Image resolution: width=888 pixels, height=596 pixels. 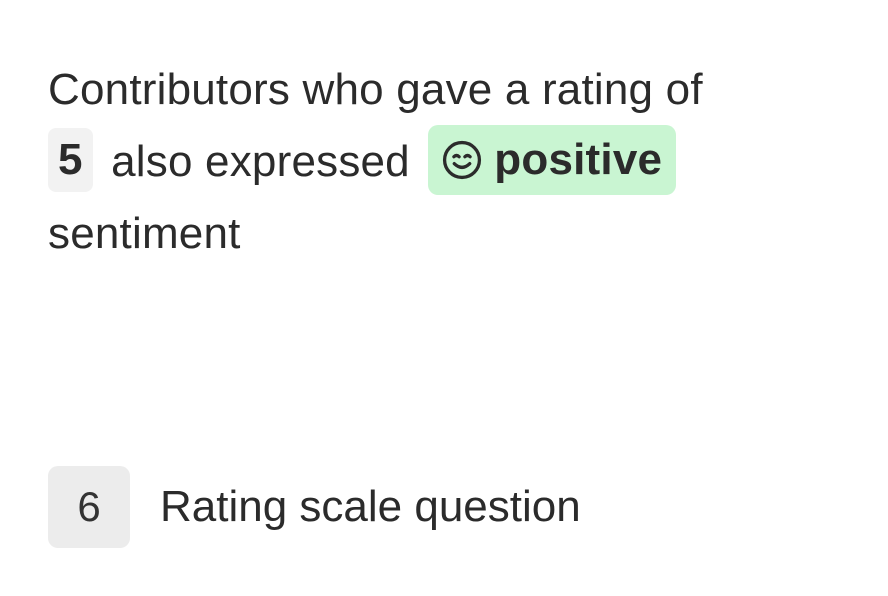 I want to click on insight-text-after: sentiment, so click(x=144, y=233).